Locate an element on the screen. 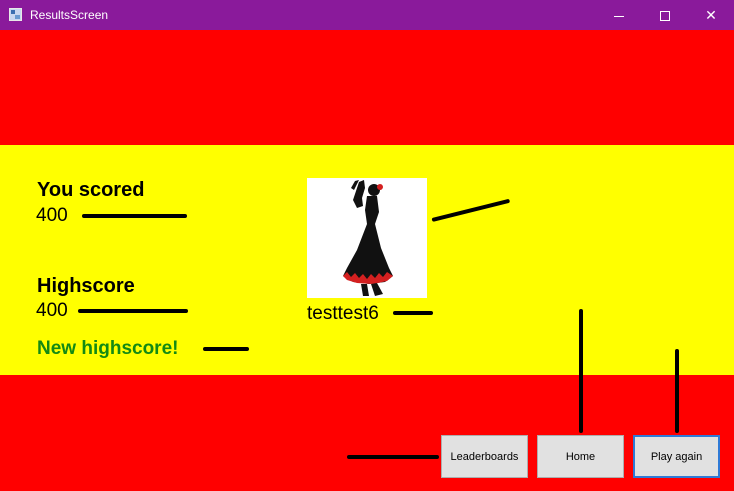 The height and width of the screenshot is (491, 734). player-avatar is located at coordinates (367, 238).